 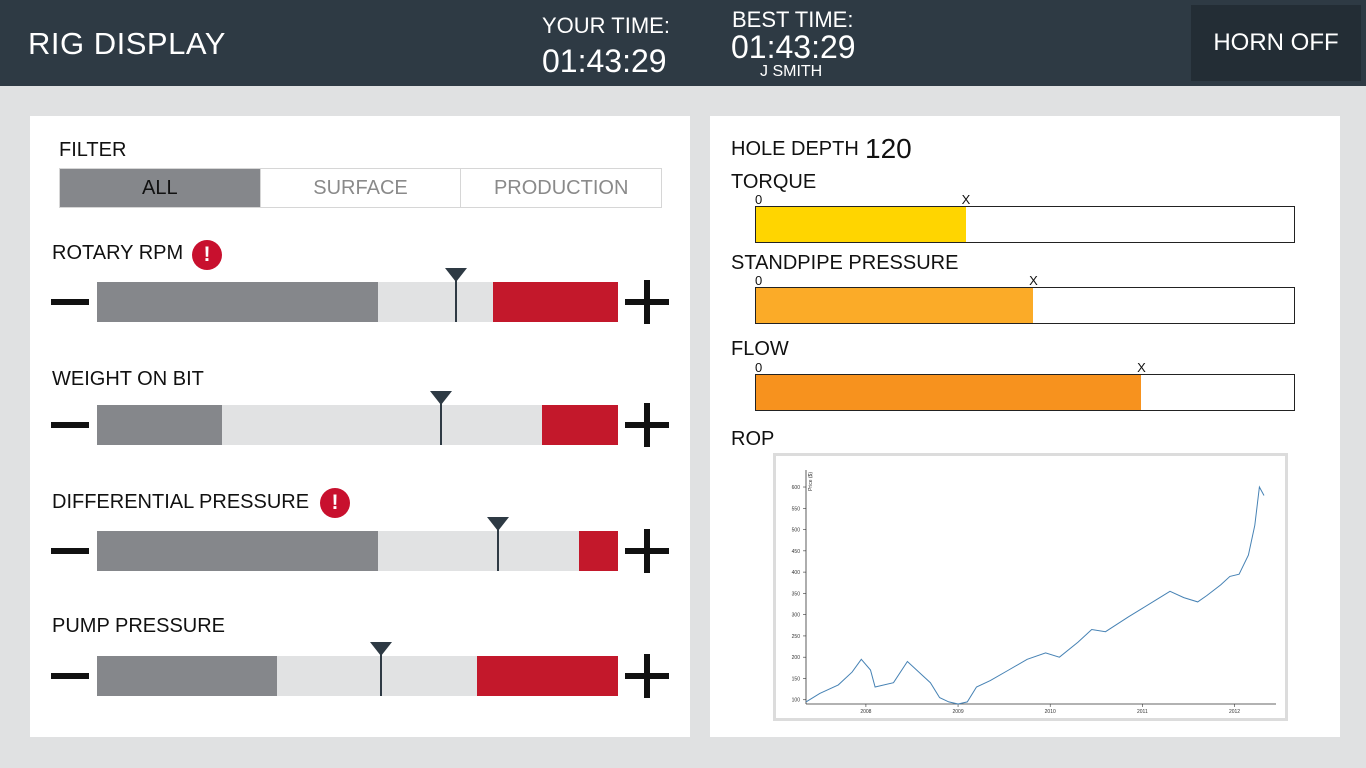 I want to click on differential-pressure-slider, so click(x=357, y=544).